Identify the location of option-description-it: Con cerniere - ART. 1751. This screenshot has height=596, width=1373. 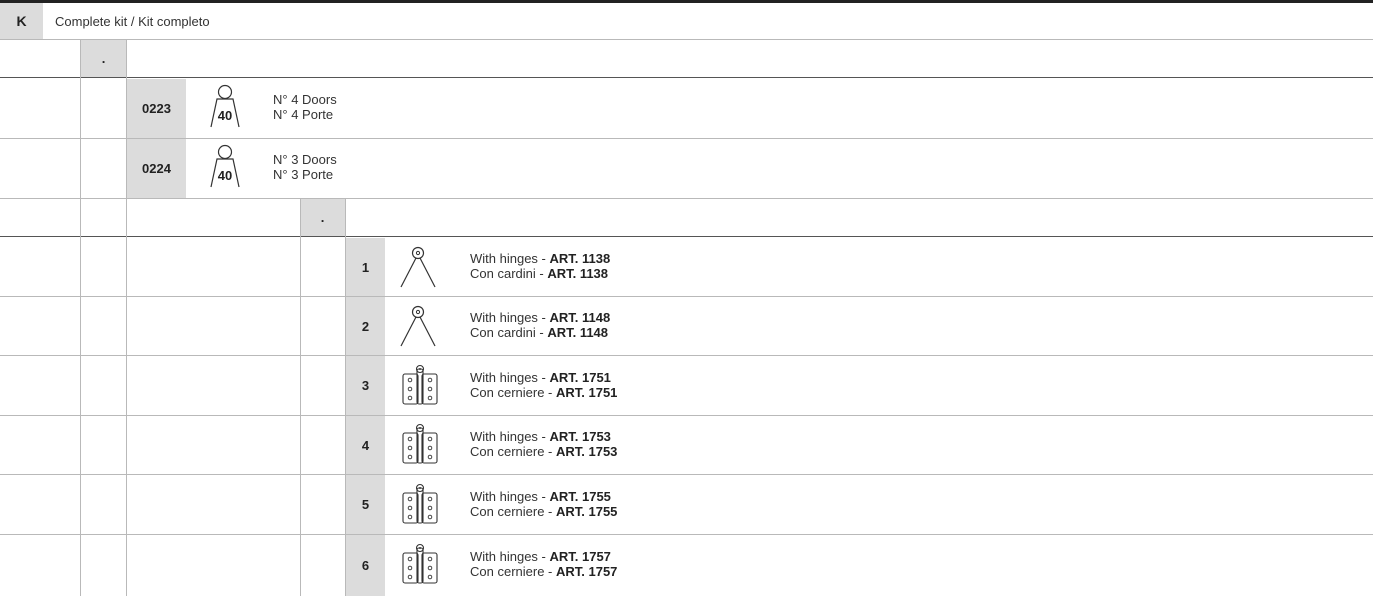
(544, 392).